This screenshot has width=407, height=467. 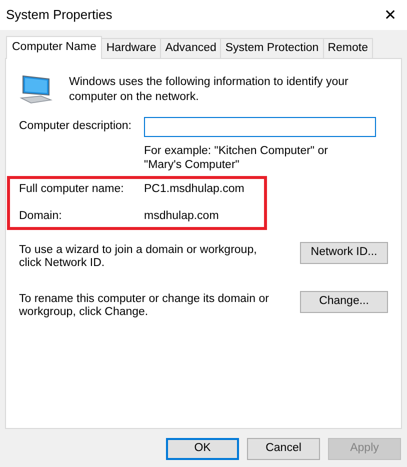 I want to click on info-label: Domain:, so click(x=41, y=216).